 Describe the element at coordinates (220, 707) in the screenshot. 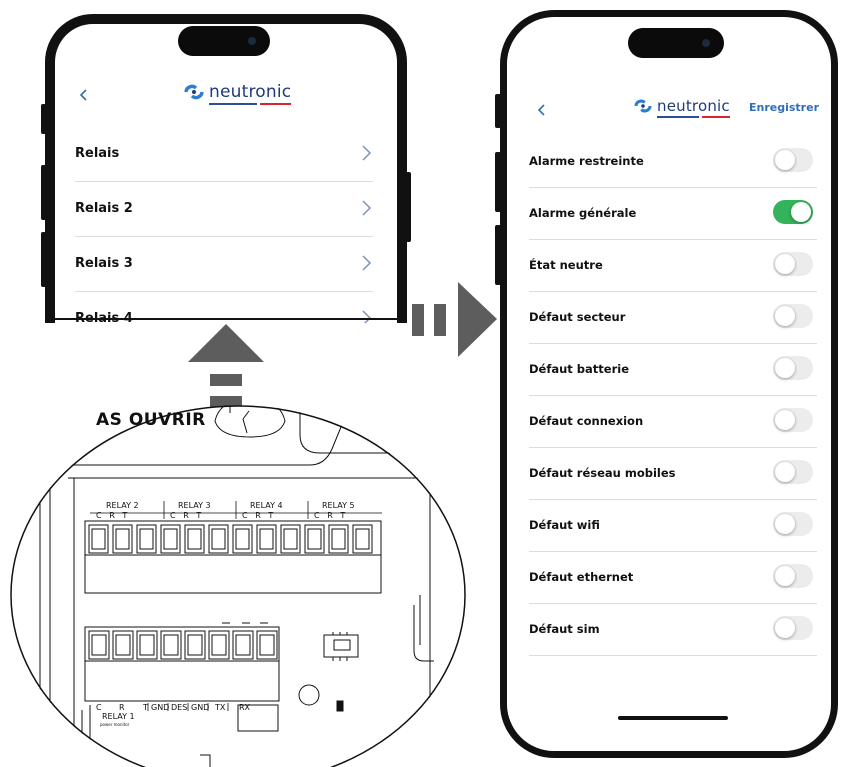

I see `pin-tx: TX` at that location.